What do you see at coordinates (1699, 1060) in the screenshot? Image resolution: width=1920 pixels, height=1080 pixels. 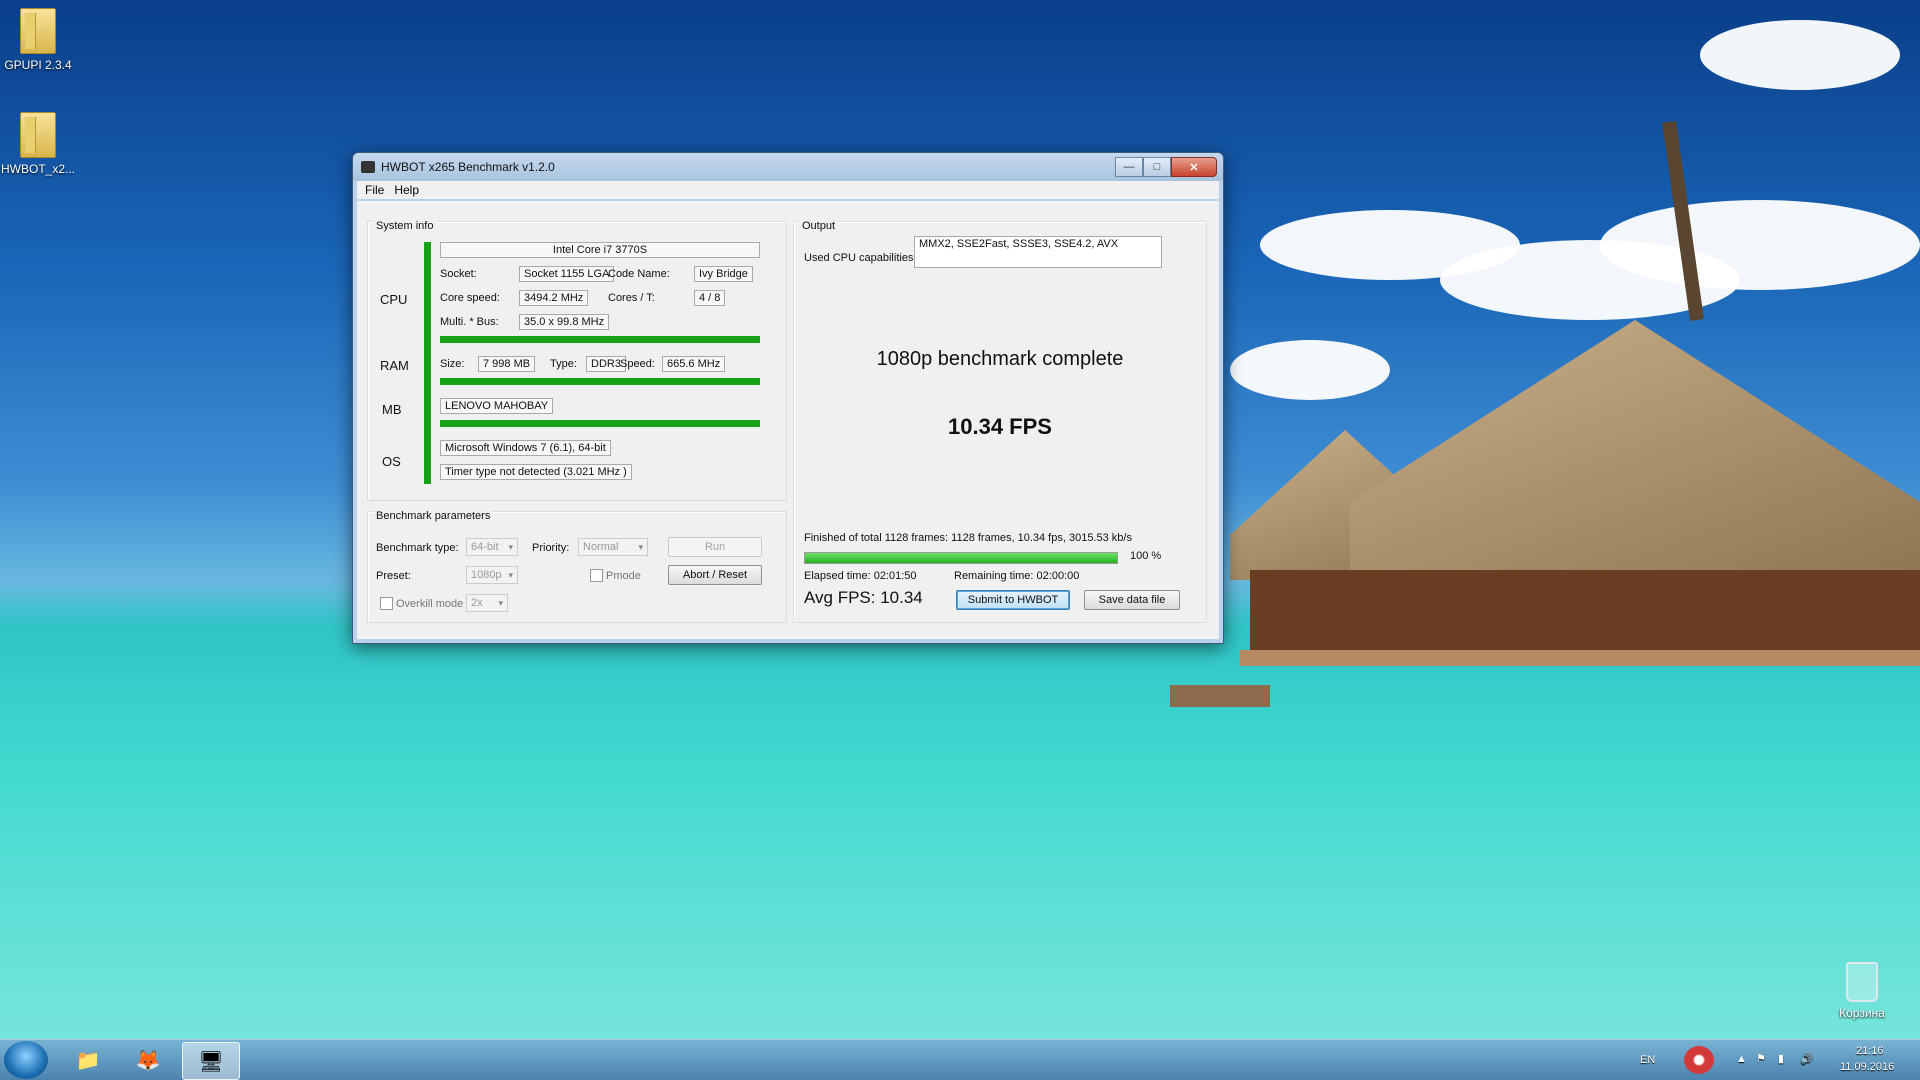 I see `tray-app-icon` at bounding box center [1699, 1060].